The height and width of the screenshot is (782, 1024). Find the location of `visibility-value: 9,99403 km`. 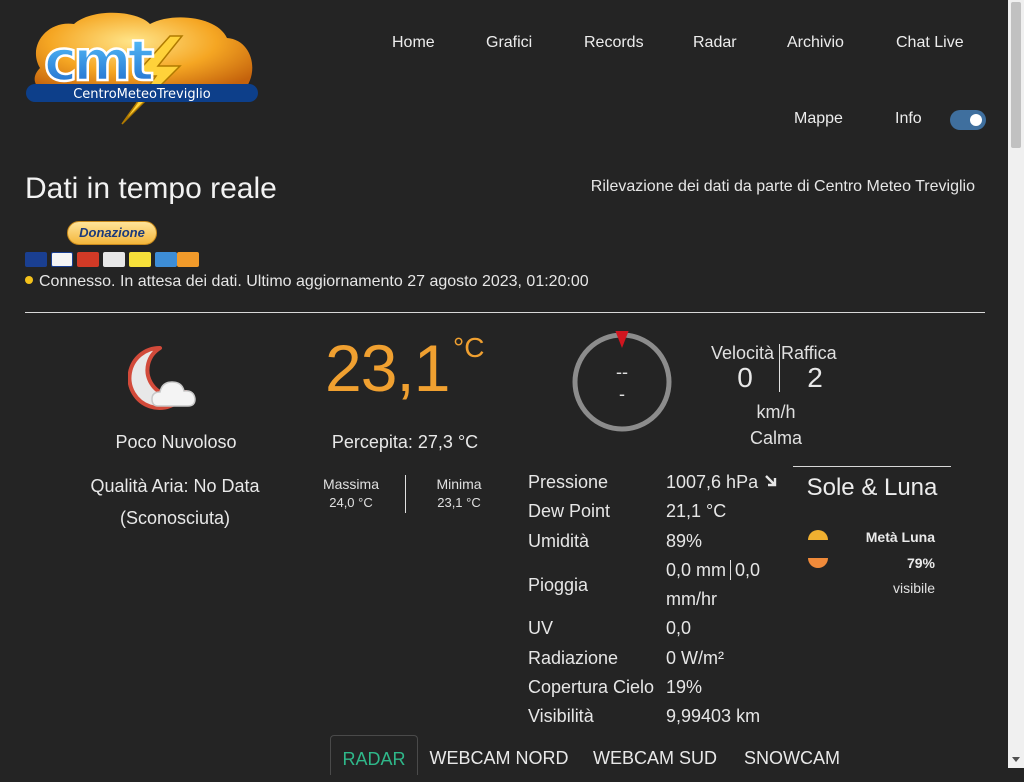

visibility-value: 9,99403 km is located at coordinates (713, 716).